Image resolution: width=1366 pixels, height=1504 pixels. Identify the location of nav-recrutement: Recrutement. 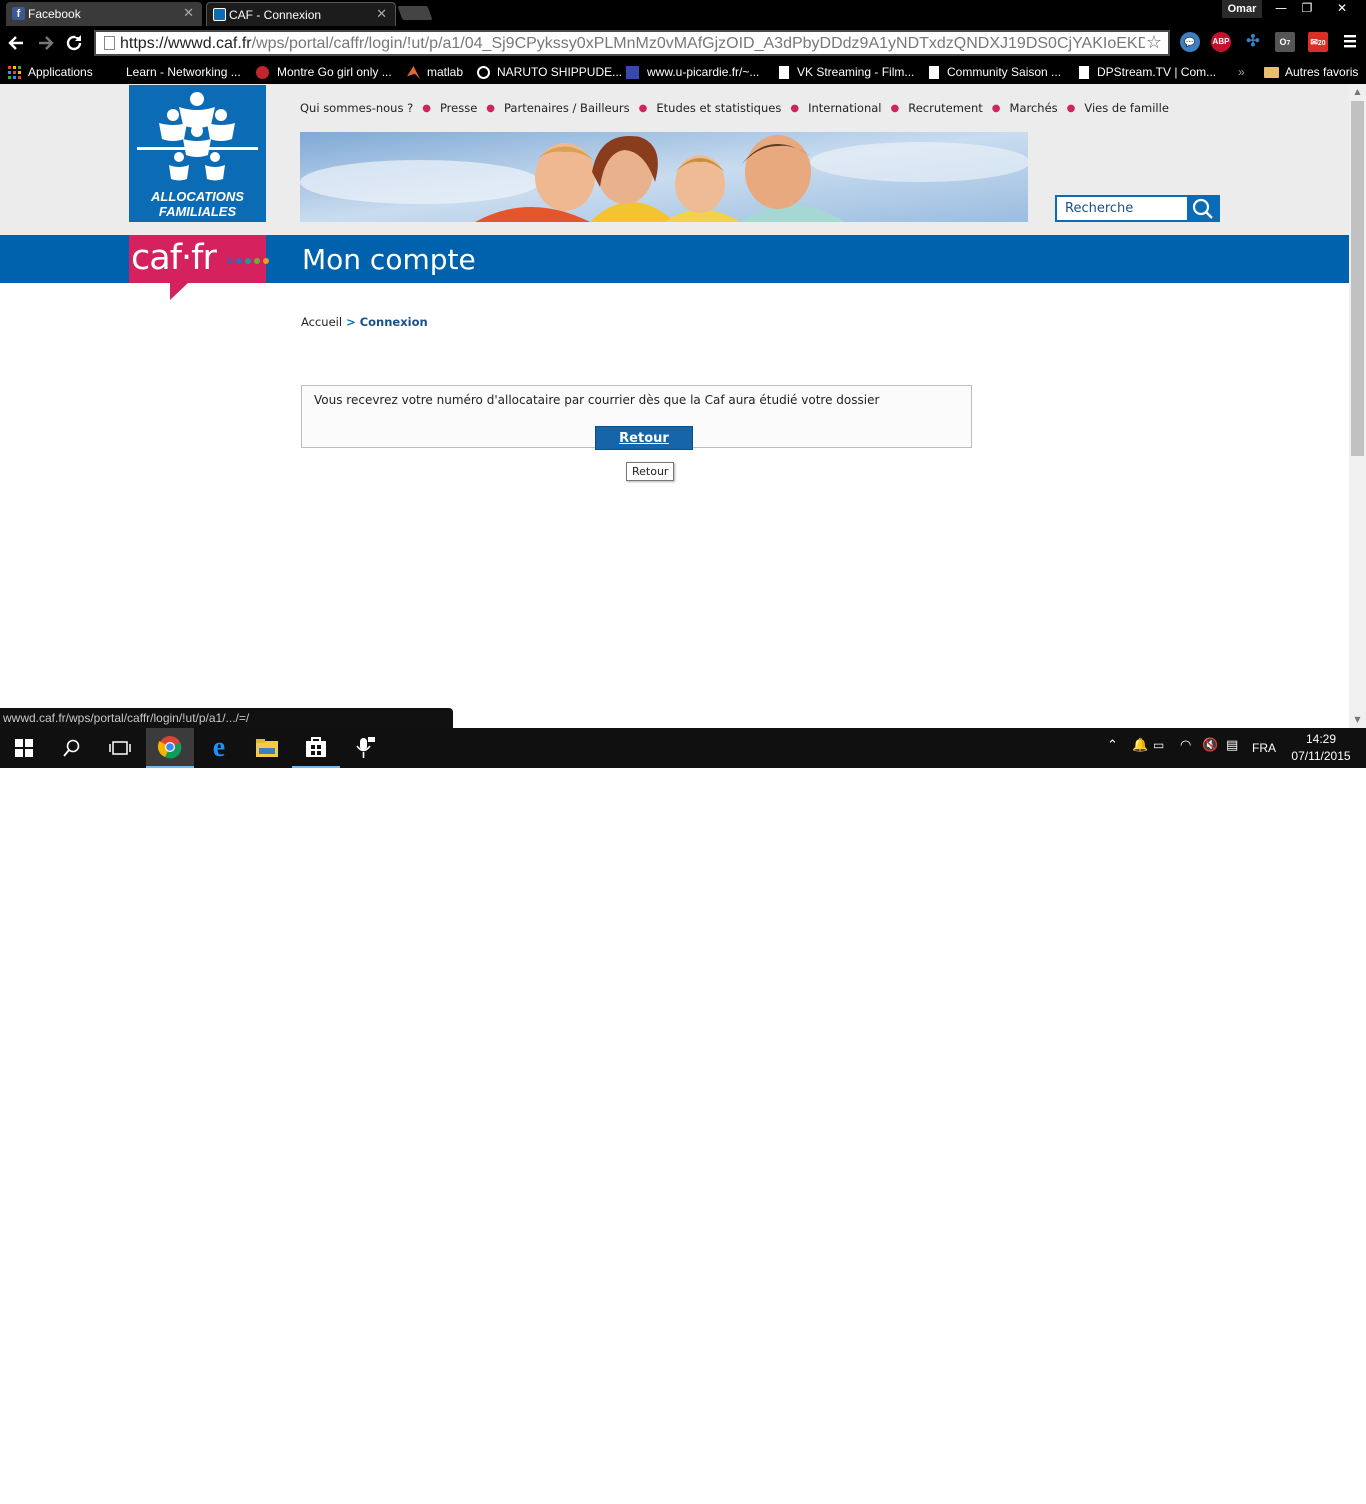
(945, 108).